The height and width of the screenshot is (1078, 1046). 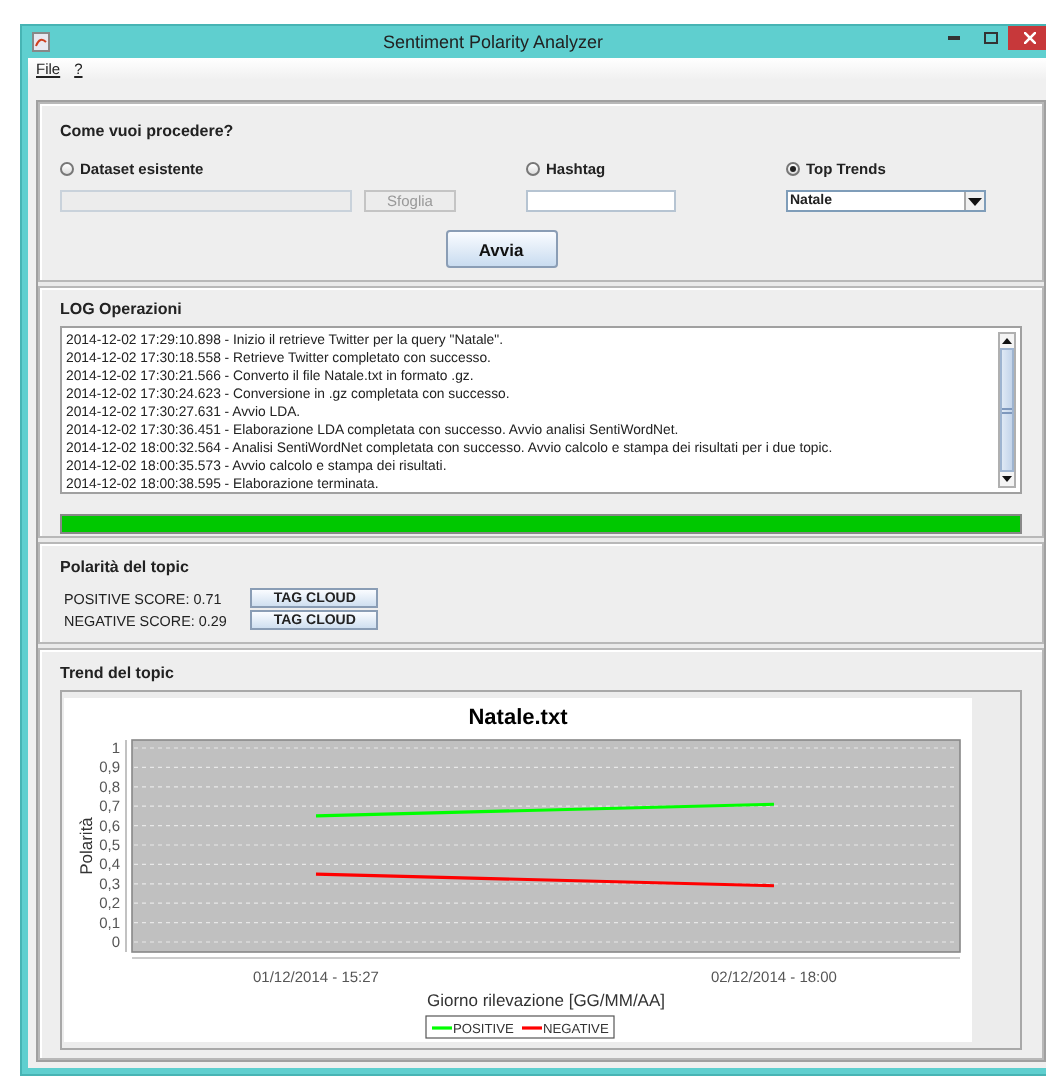 What do you see at coordinates (121, 309) in the screenshot?
I see `section-title: LOG Operazioni` at bounding box center [121, 309].